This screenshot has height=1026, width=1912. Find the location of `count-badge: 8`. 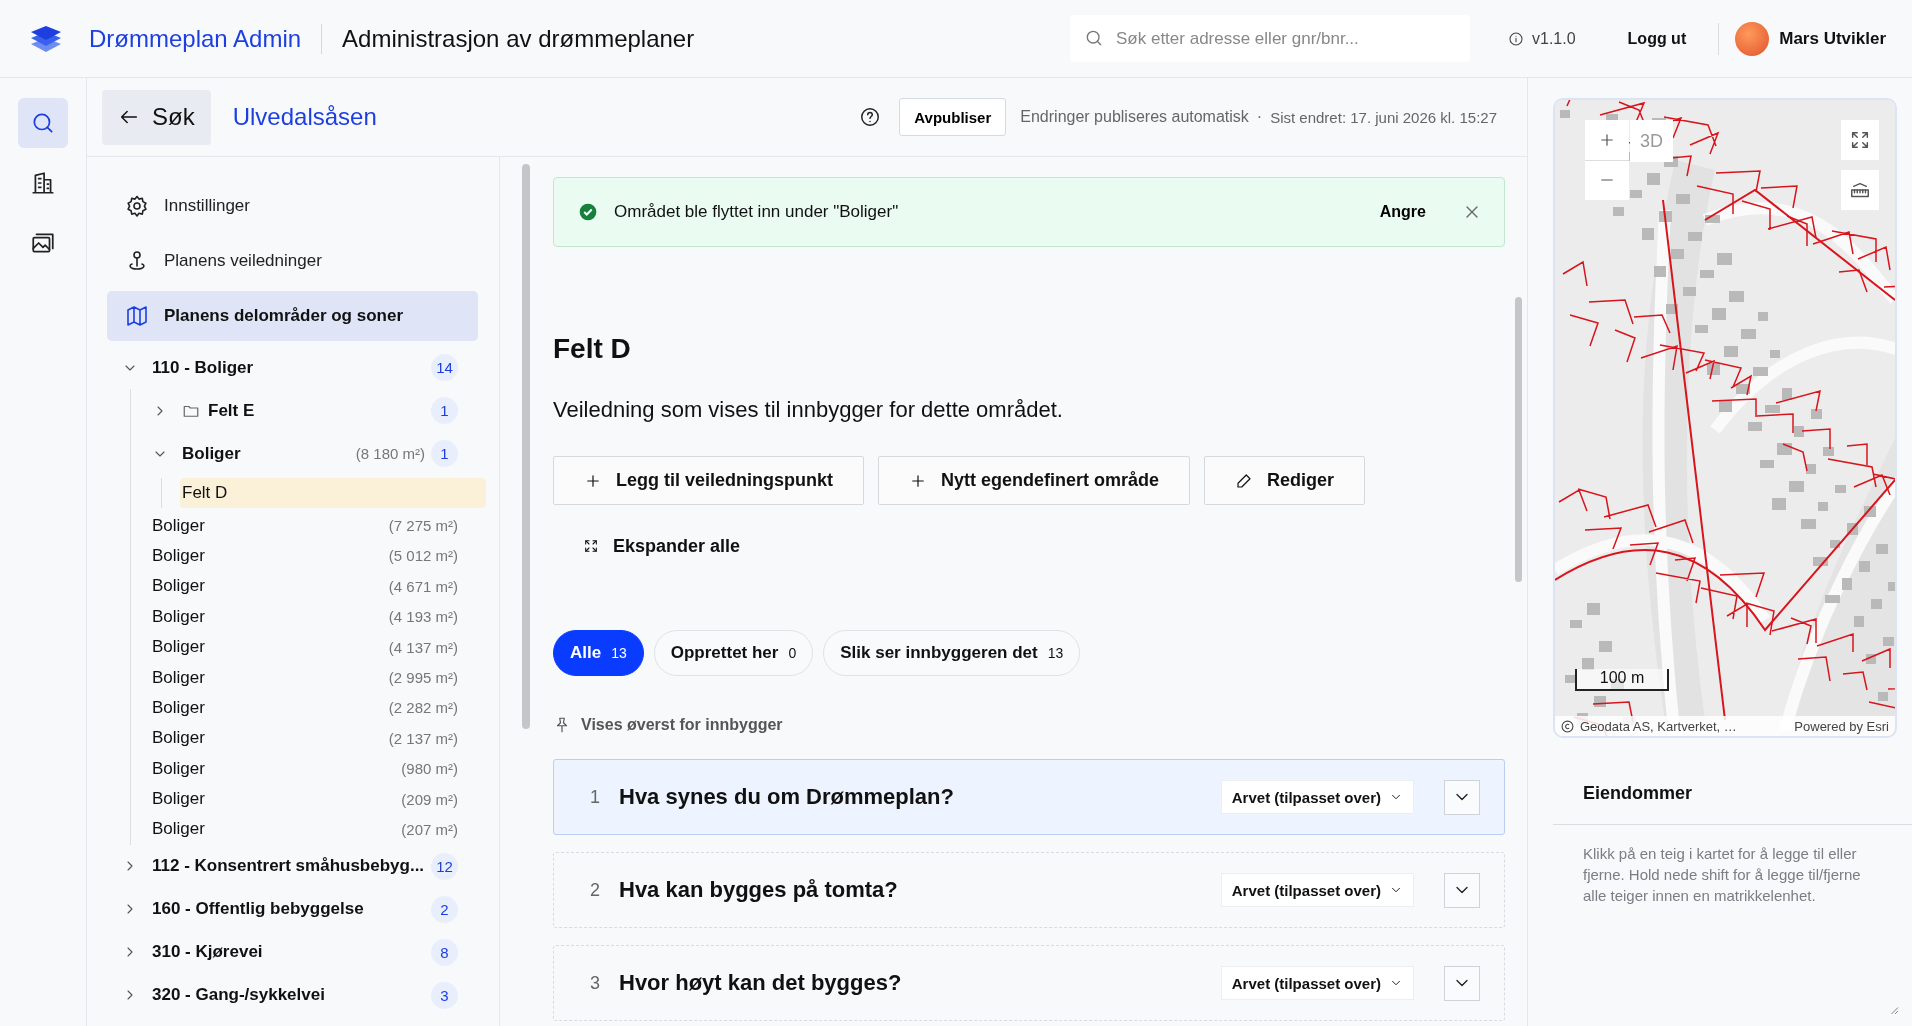

count-badge: 8 is located at coordinates (444, 952).